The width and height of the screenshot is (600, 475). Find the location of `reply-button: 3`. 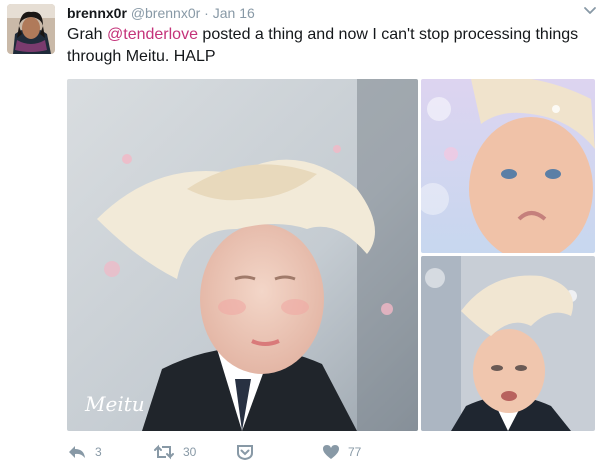

reply-button: 3 is located at coordinates (84, 452).